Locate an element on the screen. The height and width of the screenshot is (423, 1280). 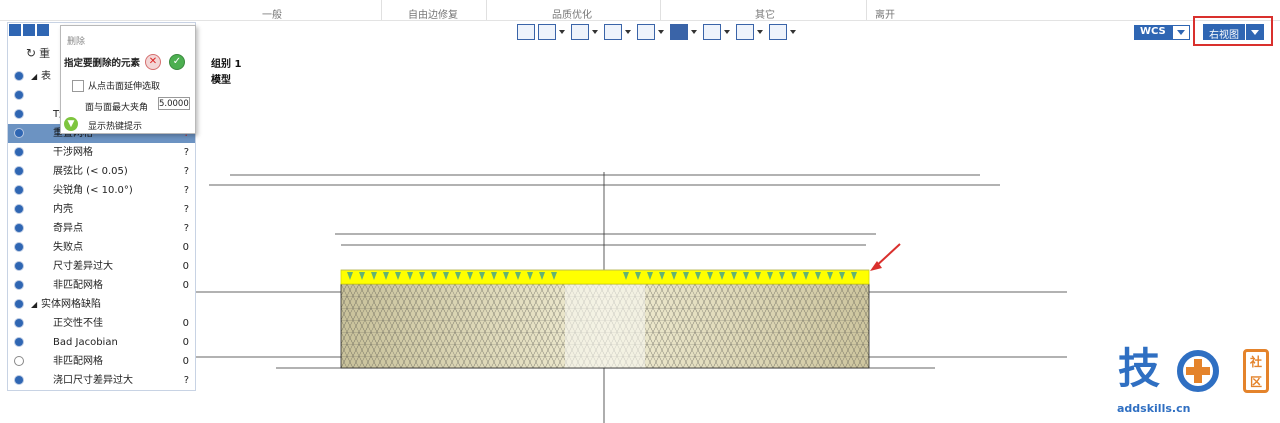
max-angle-input: 5.0000 is located at coordinates (174, 103).